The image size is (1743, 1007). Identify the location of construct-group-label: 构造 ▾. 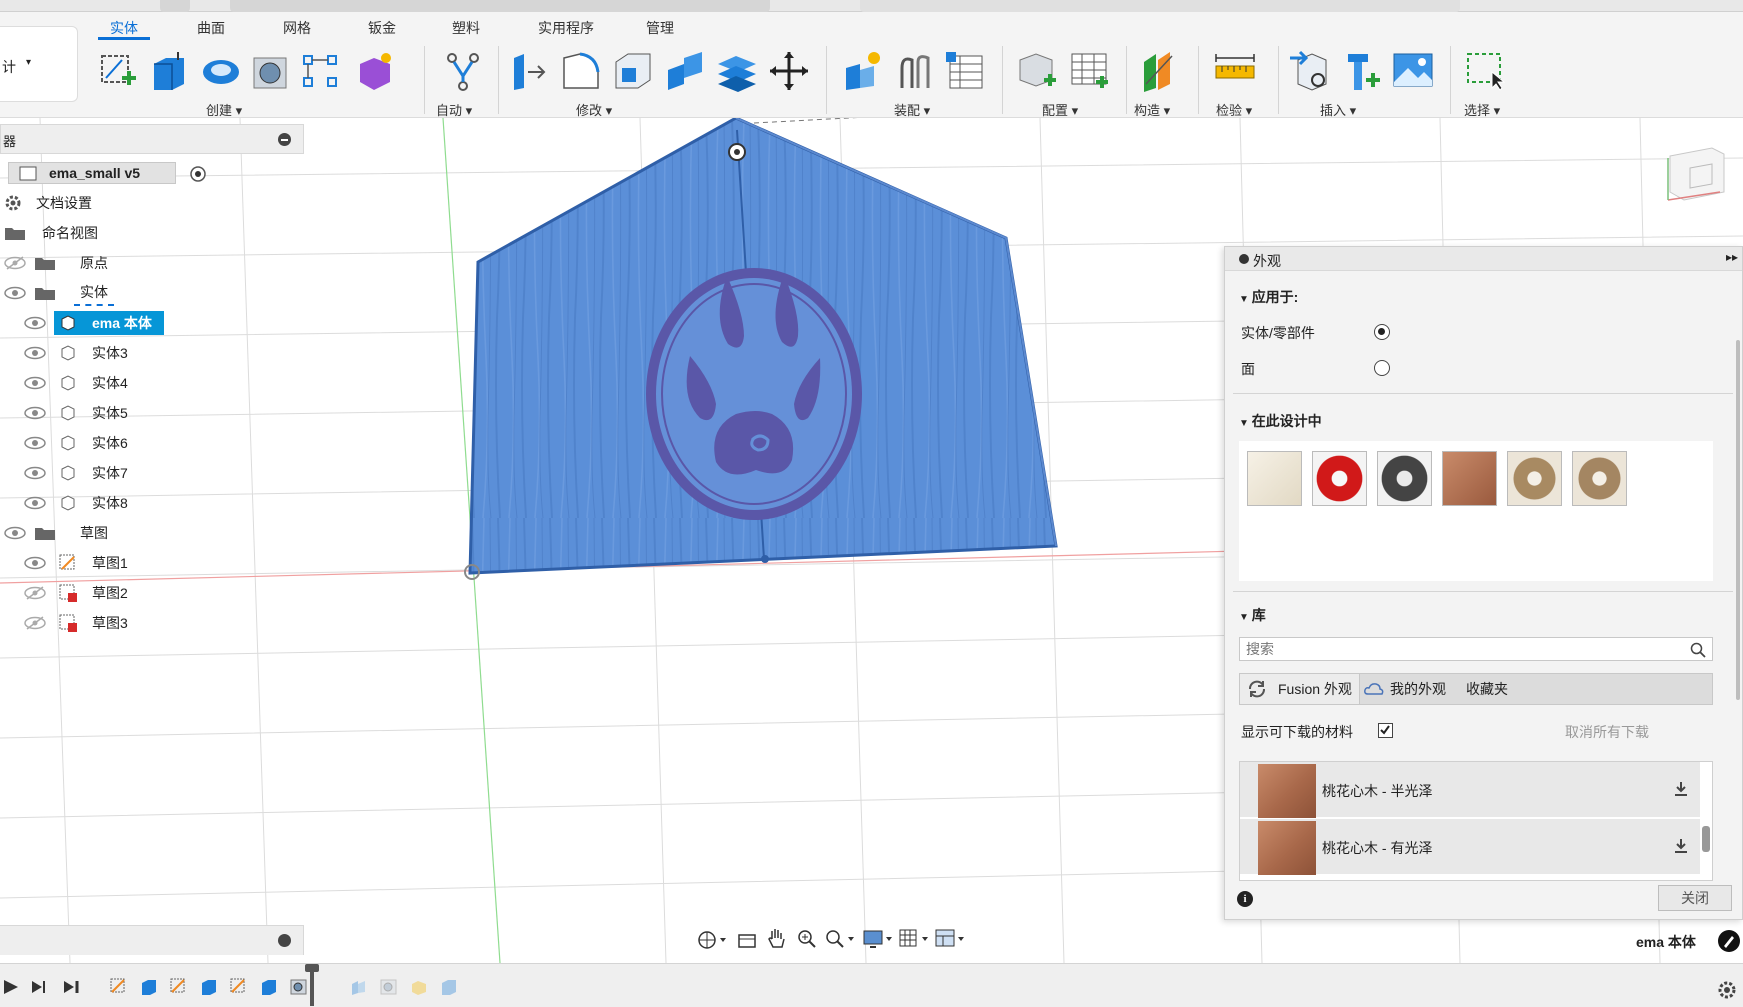
(1152, 109).